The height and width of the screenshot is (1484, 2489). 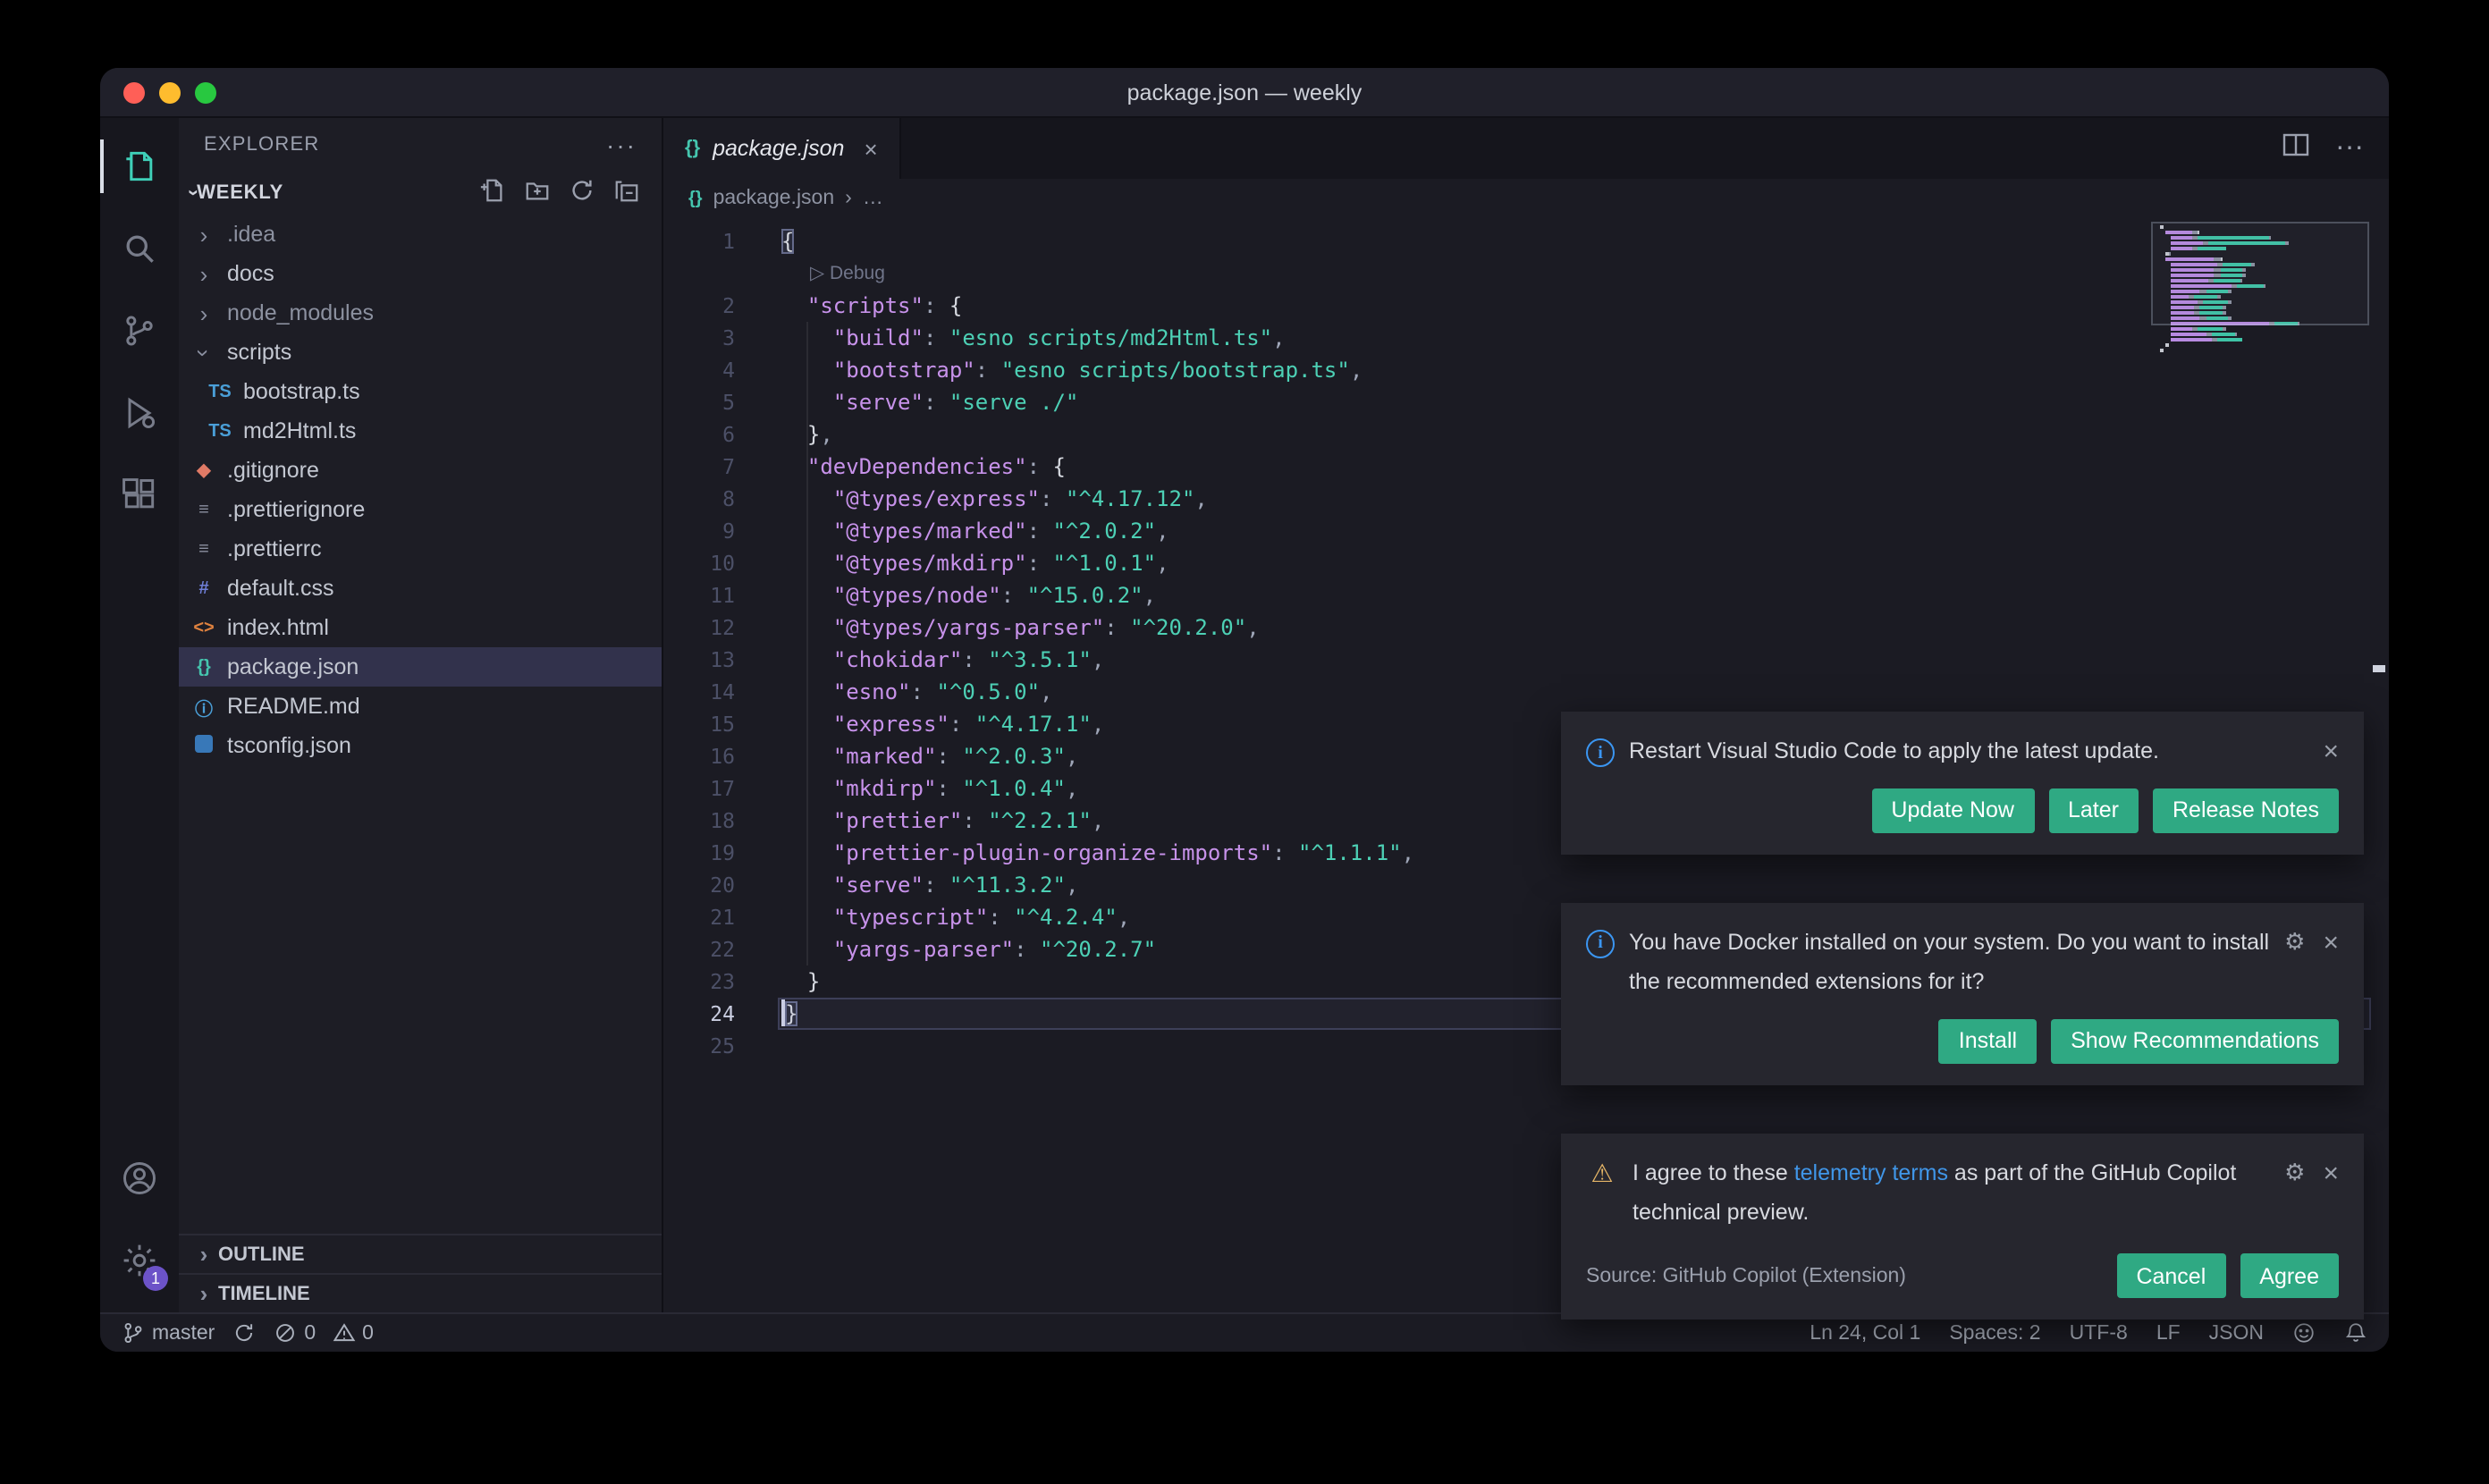 What do you see at coordinates (1526, 499) in the screenshot?
I see `code-line: 8 "@types/express": "^4.17.12",` at bounding box center [1526, 499].